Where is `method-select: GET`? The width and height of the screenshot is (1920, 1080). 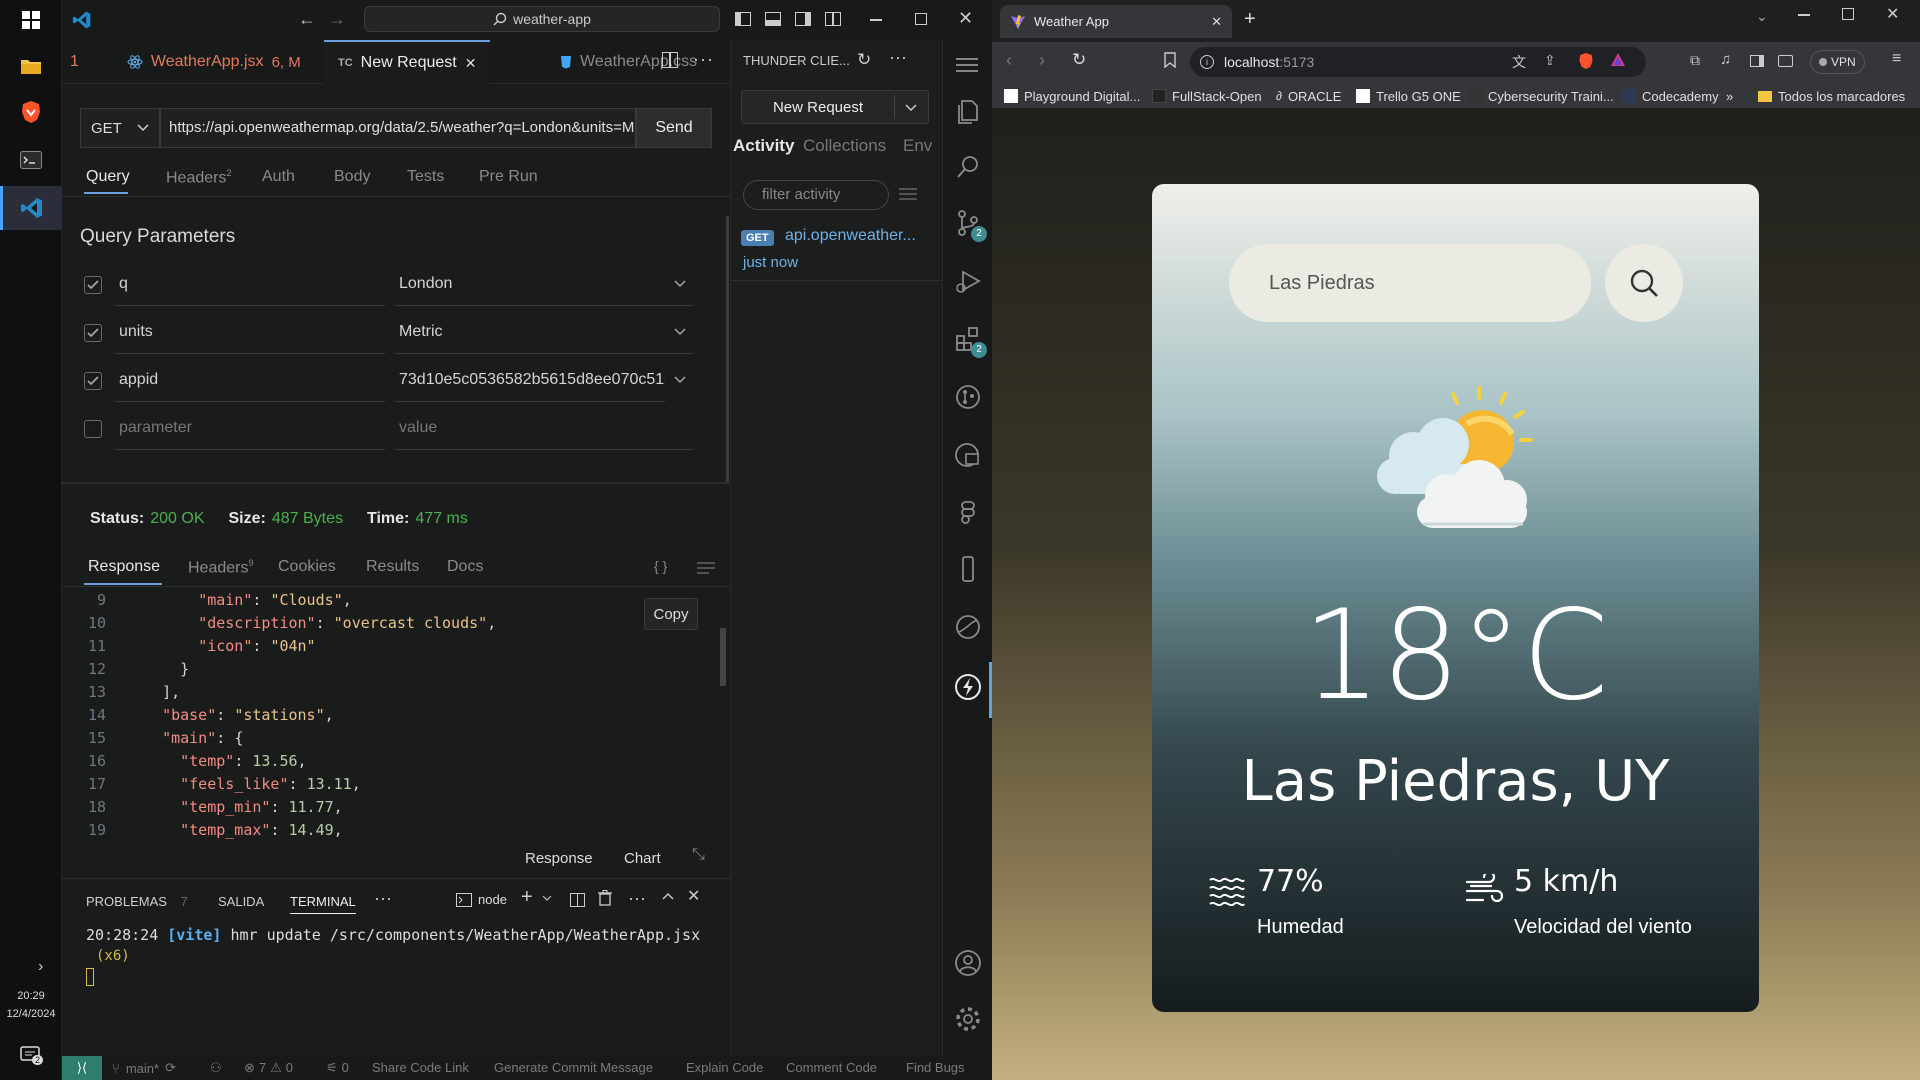
method-select: GET is located at coordinates (120, 128).